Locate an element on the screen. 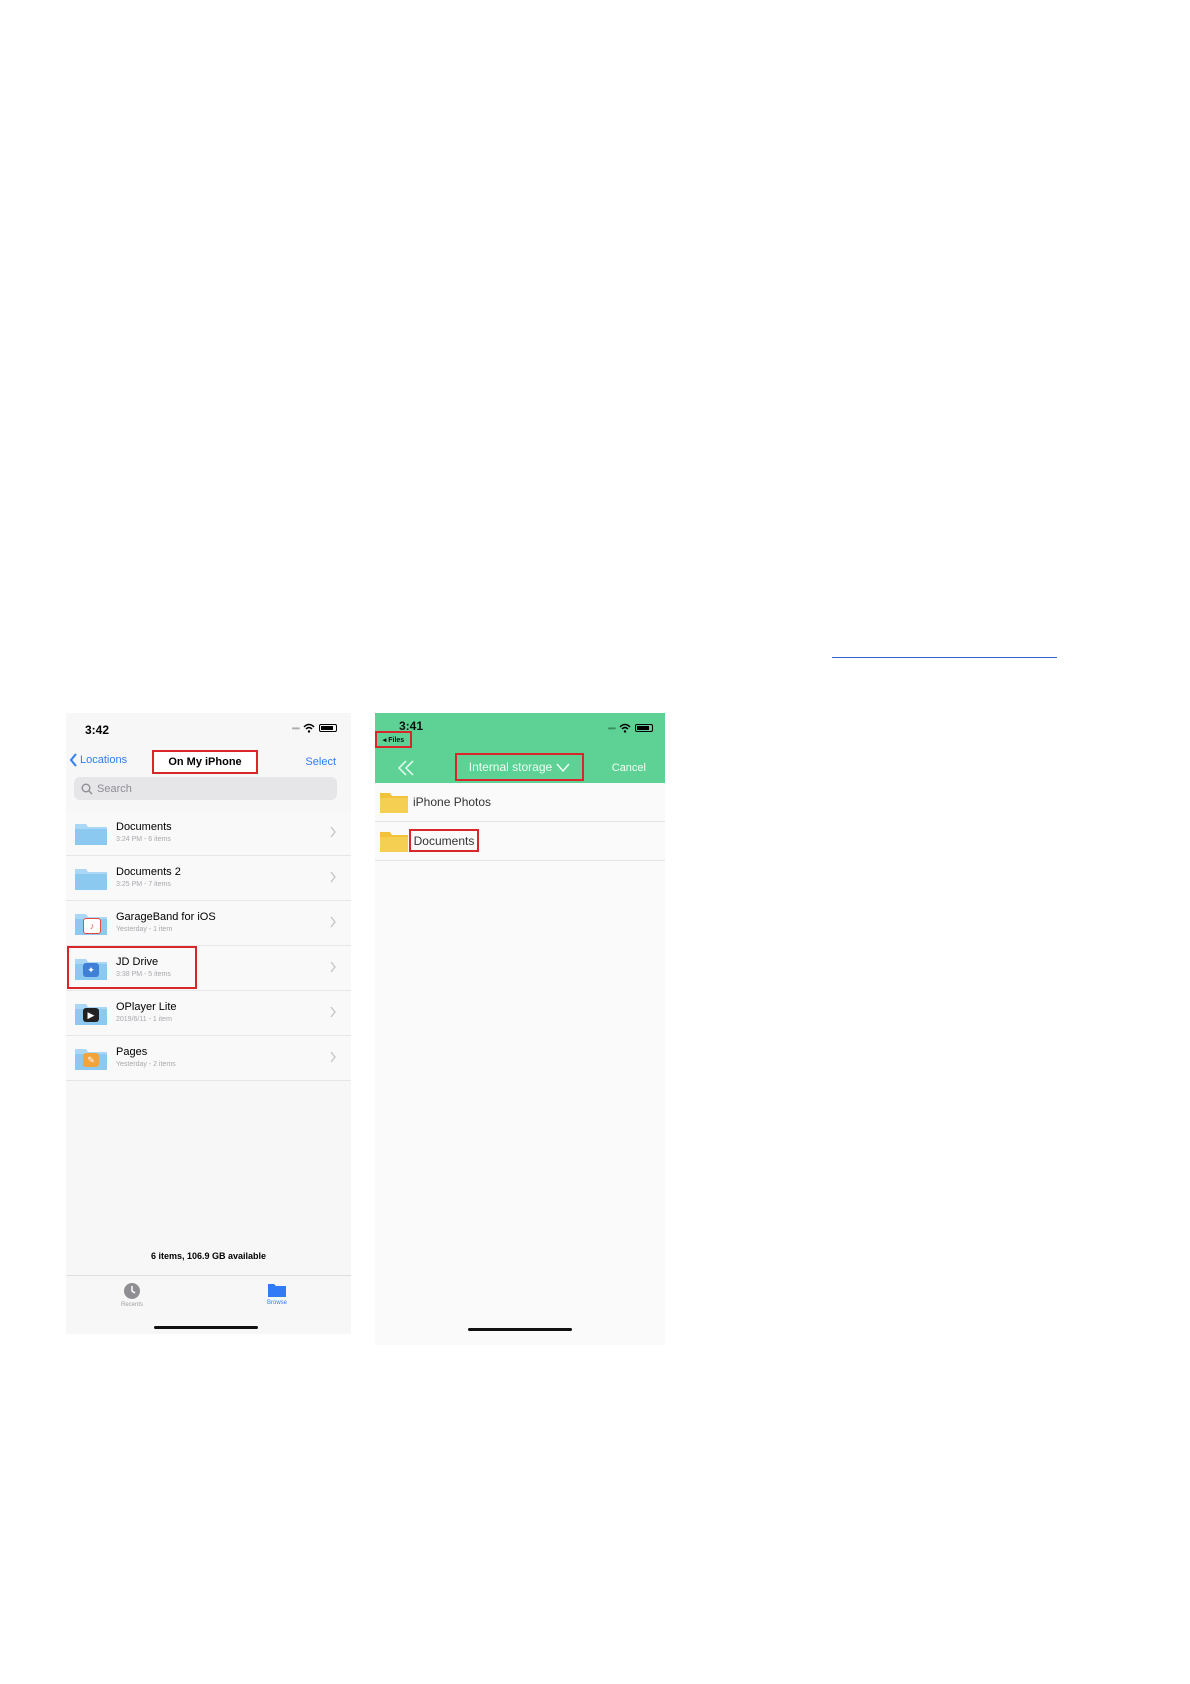 The width and height of the screenshot is (1190, 1684). list-item: ♪ GarageBand for iOS Yesterday - 1 item is located at coordinates (208, 923).